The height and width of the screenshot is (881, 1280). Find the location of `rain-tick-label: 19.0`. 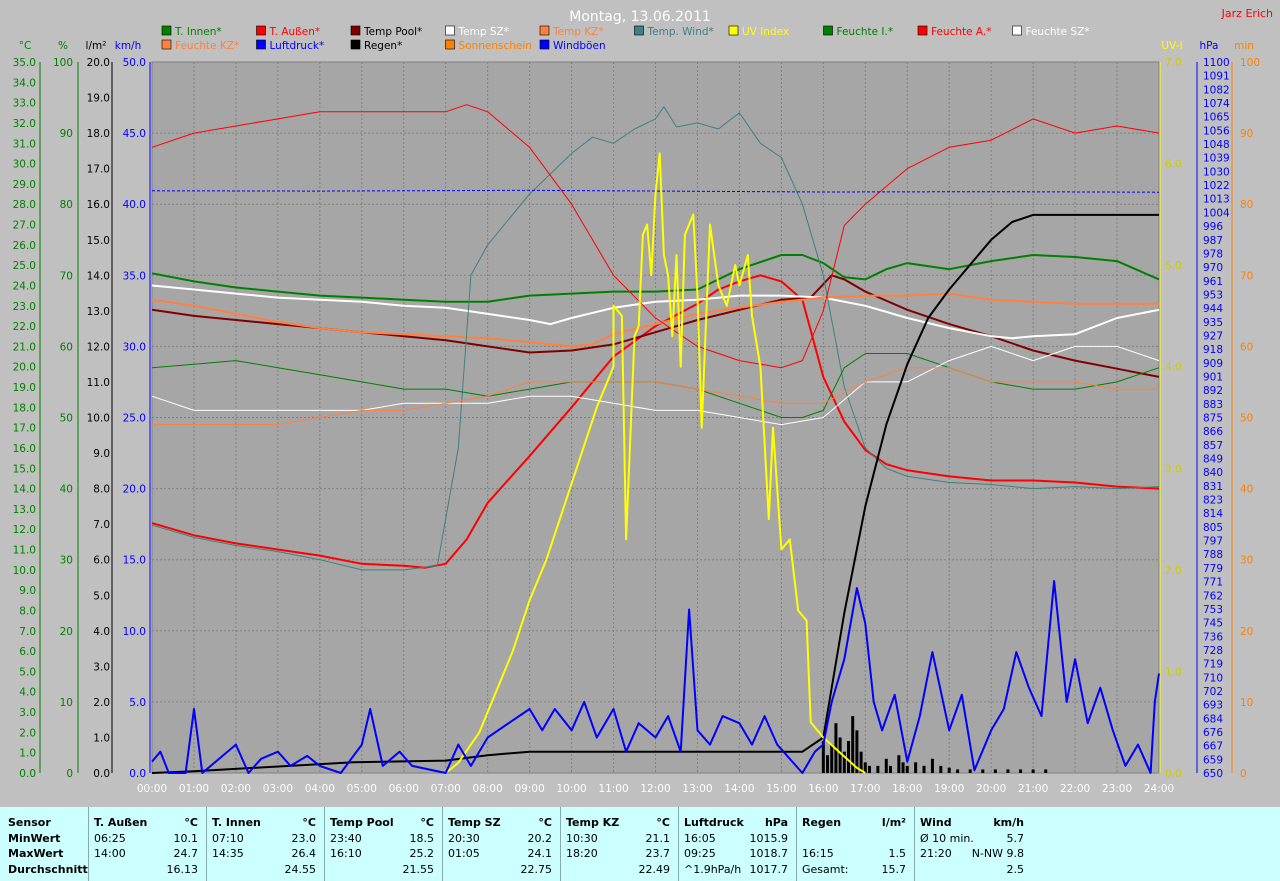

rain-tick-label: 19.0 is located at coordinates (98, 99).